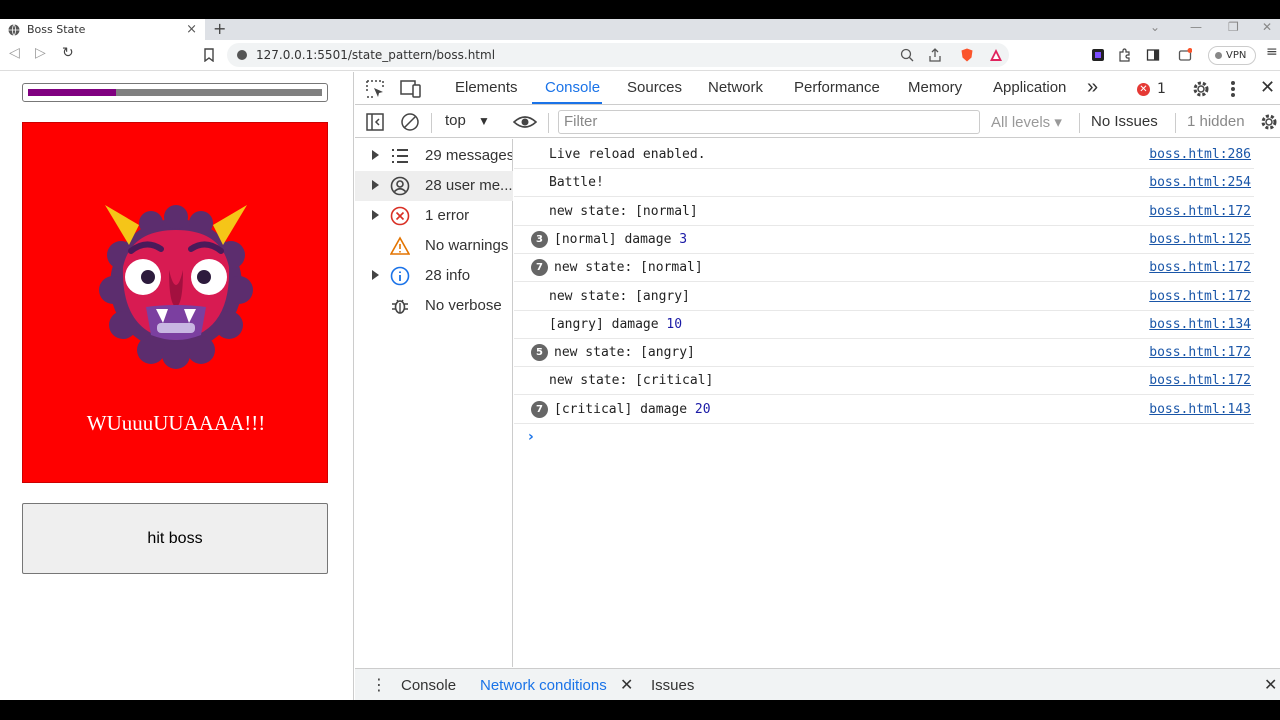 This screenshot has width=1280, height=720. Describe the element at coordinates (14, 53) in the screenshot. I see `back-icon: ◁` at that location.